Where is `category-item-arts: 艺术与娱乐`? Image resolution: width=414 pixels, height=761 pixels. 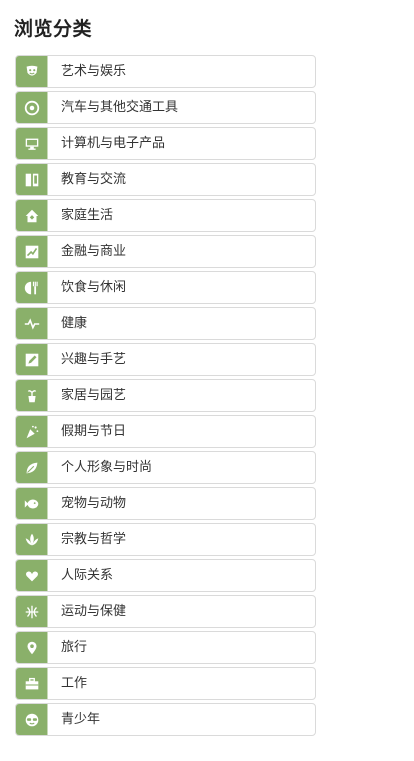
category-item-arts: 艺术与娱乐 is located at coordinates (165, 71).